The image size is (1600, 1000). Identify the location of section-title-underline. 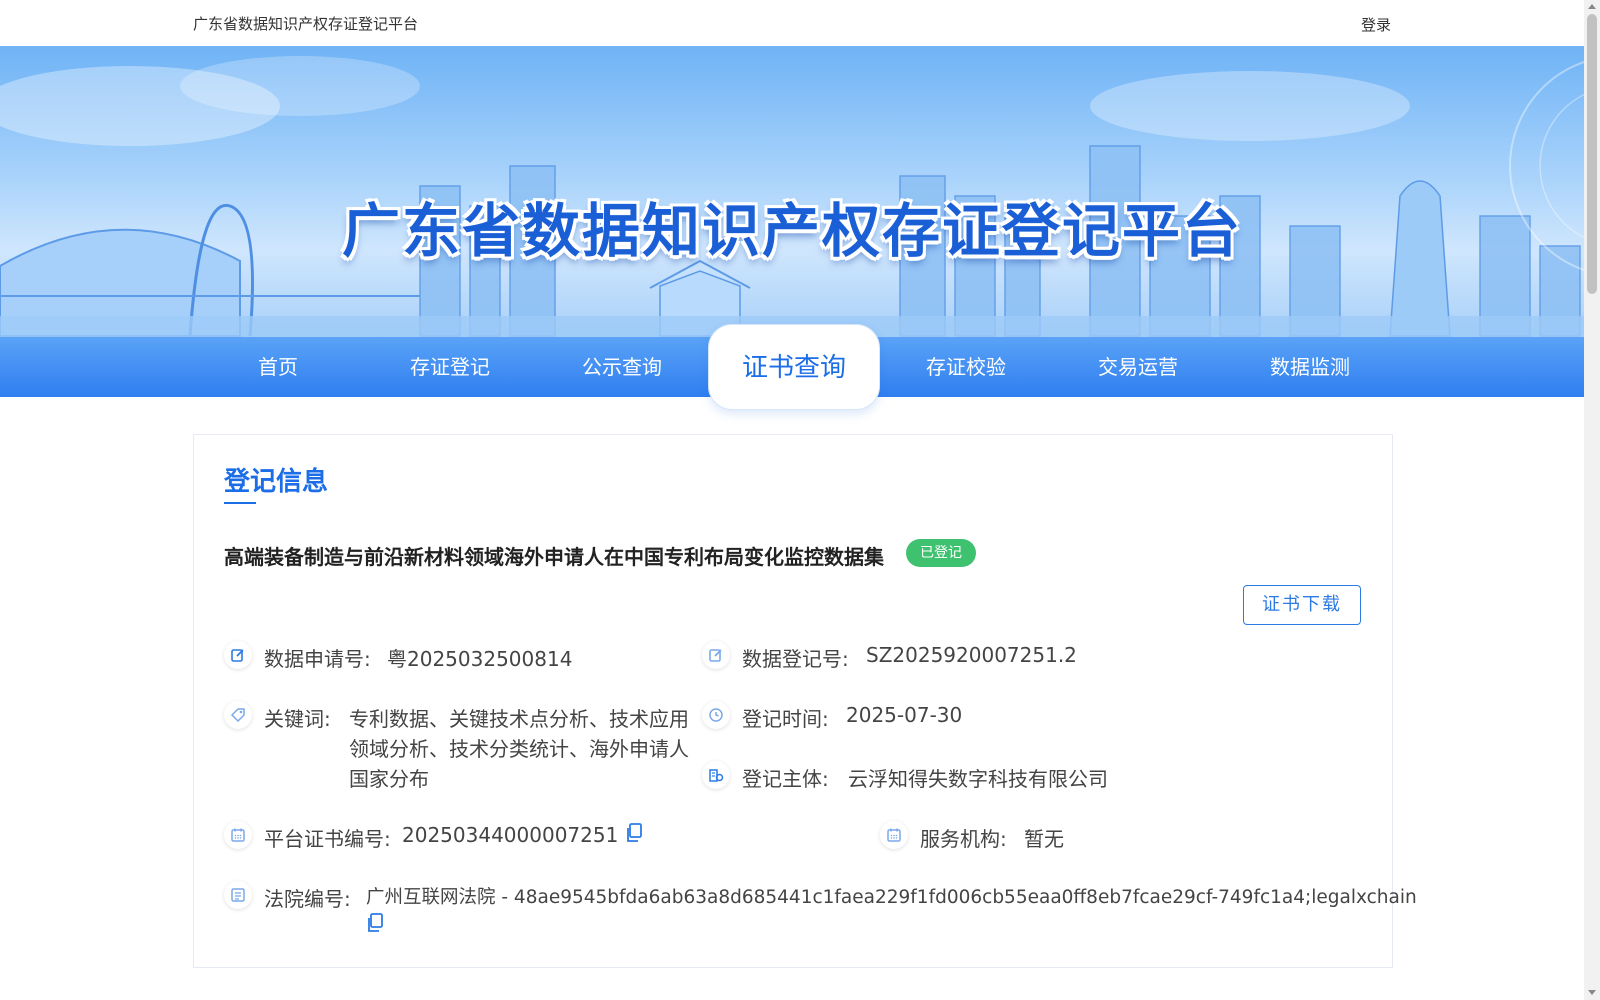
(240, 503).